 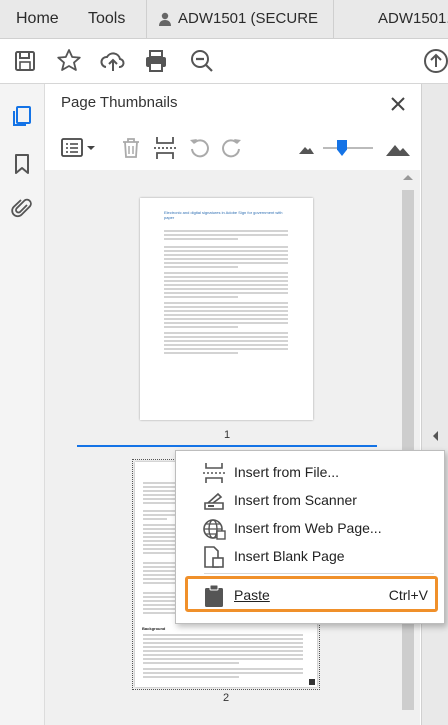 What do you see at coordinates (310, 557) in the screenshot?
I see `menu-insert-blank-page: Insert Blank Page` at bounding box center [310, 557].